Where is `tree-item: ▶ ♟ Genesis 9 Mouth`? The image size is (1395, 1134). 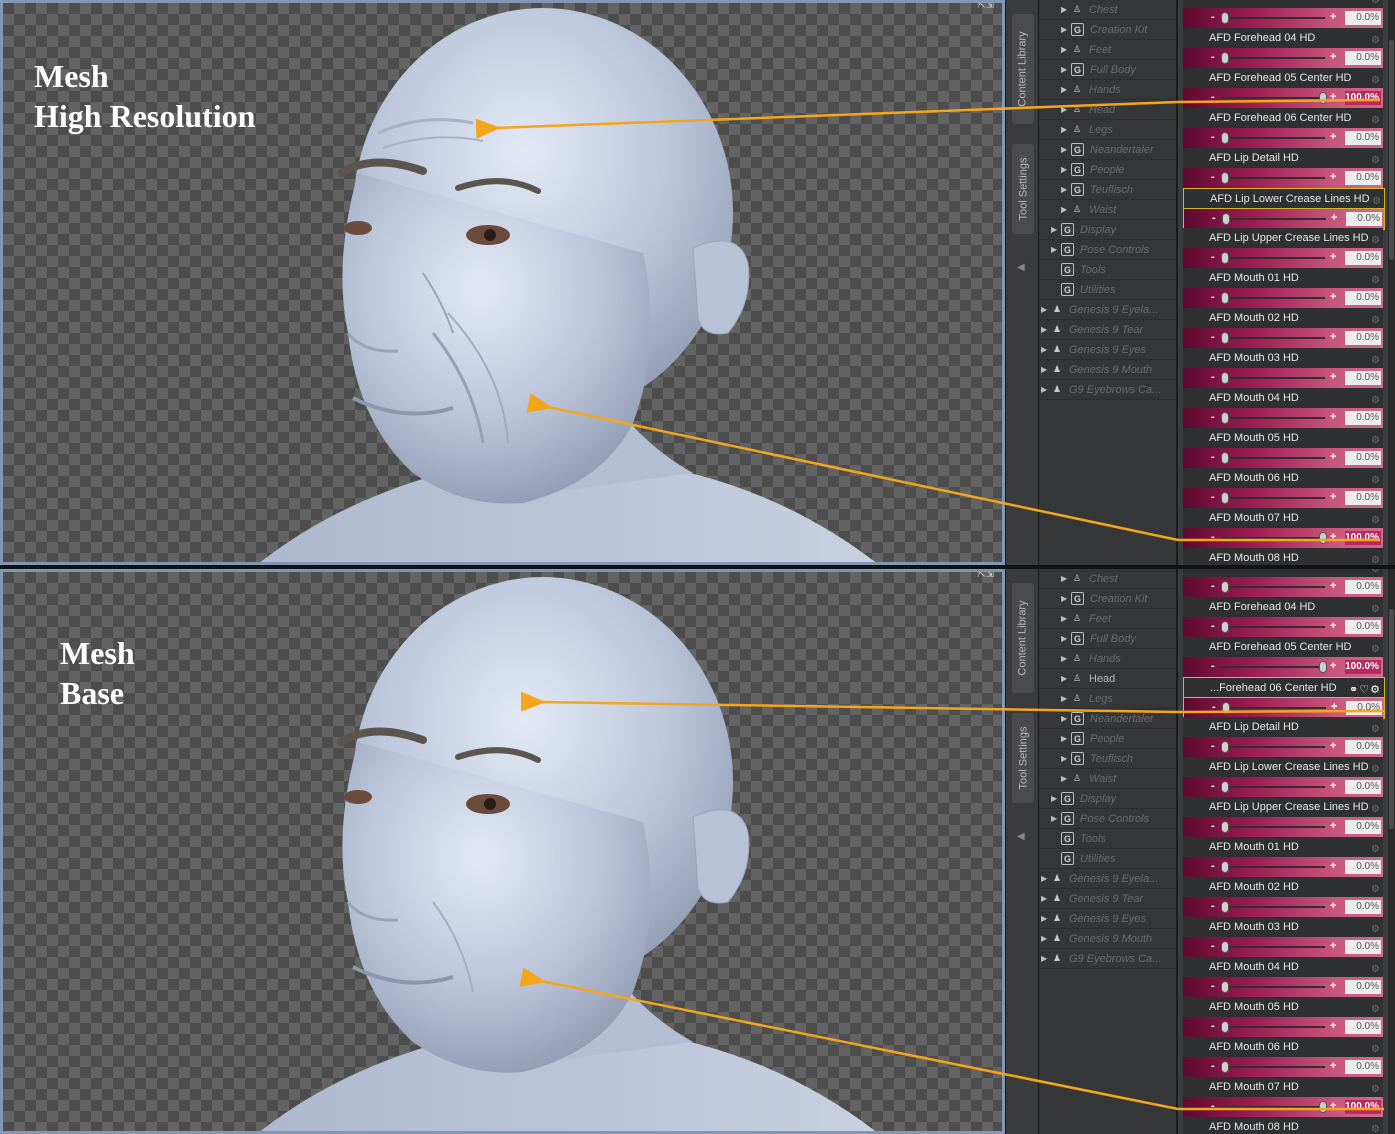
tree-item: ▶ ♟ Genesis 9 Mouth is located at coordinates (1107, 370).